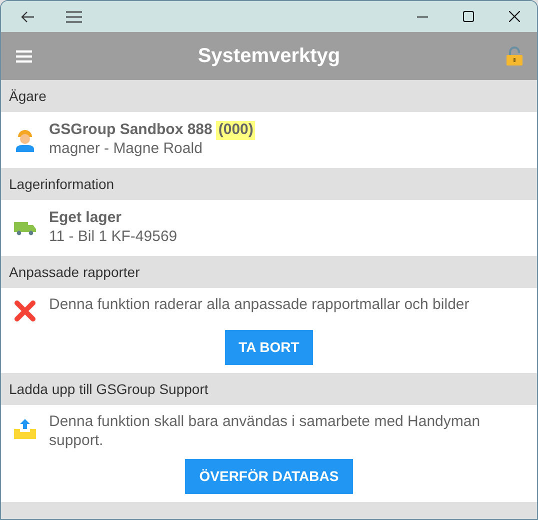  Describe the element at coordinates (113, 237) in the screenshot. I see `item-subtitle: 11 - Bil 1 KF-49569` at that location.